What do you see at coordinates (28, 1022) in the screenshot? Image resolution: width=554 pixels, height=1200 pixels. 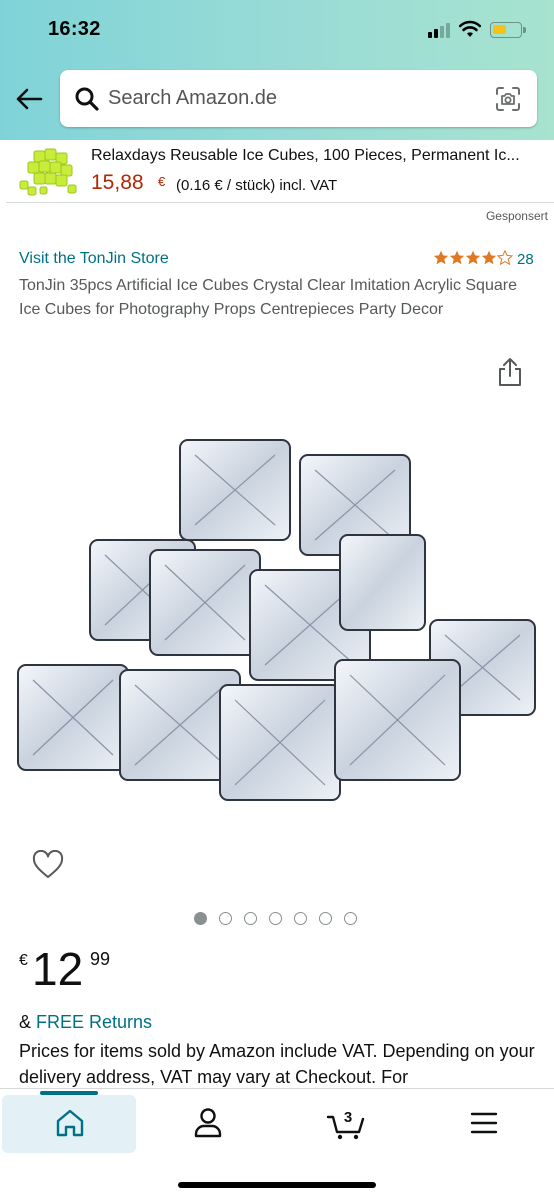 I see `returns-prefix: &` at bounding box center [28, 1022].